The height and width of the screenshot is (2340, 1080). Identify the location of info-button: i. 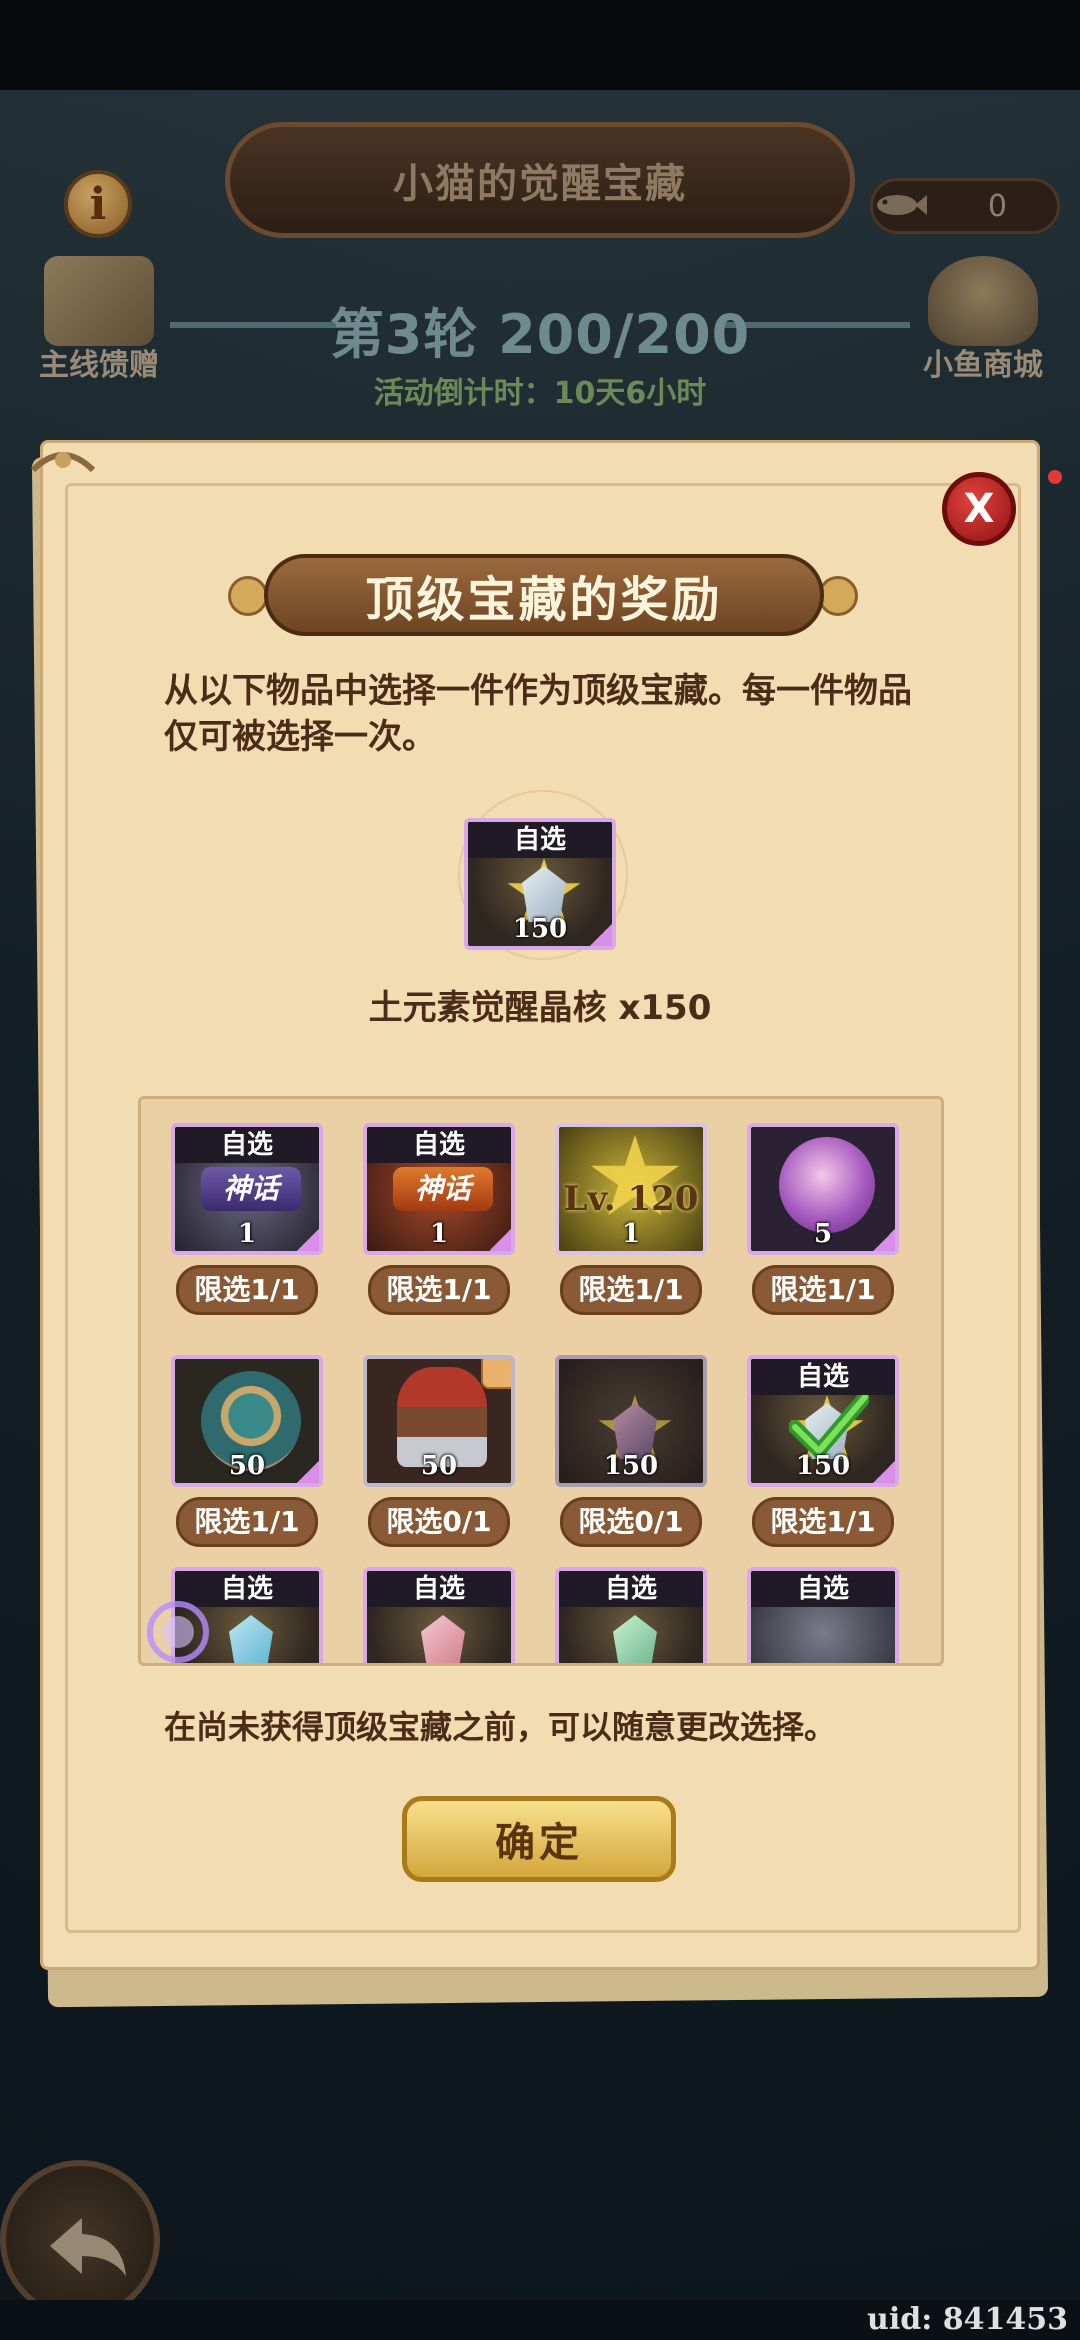
(98, 204).